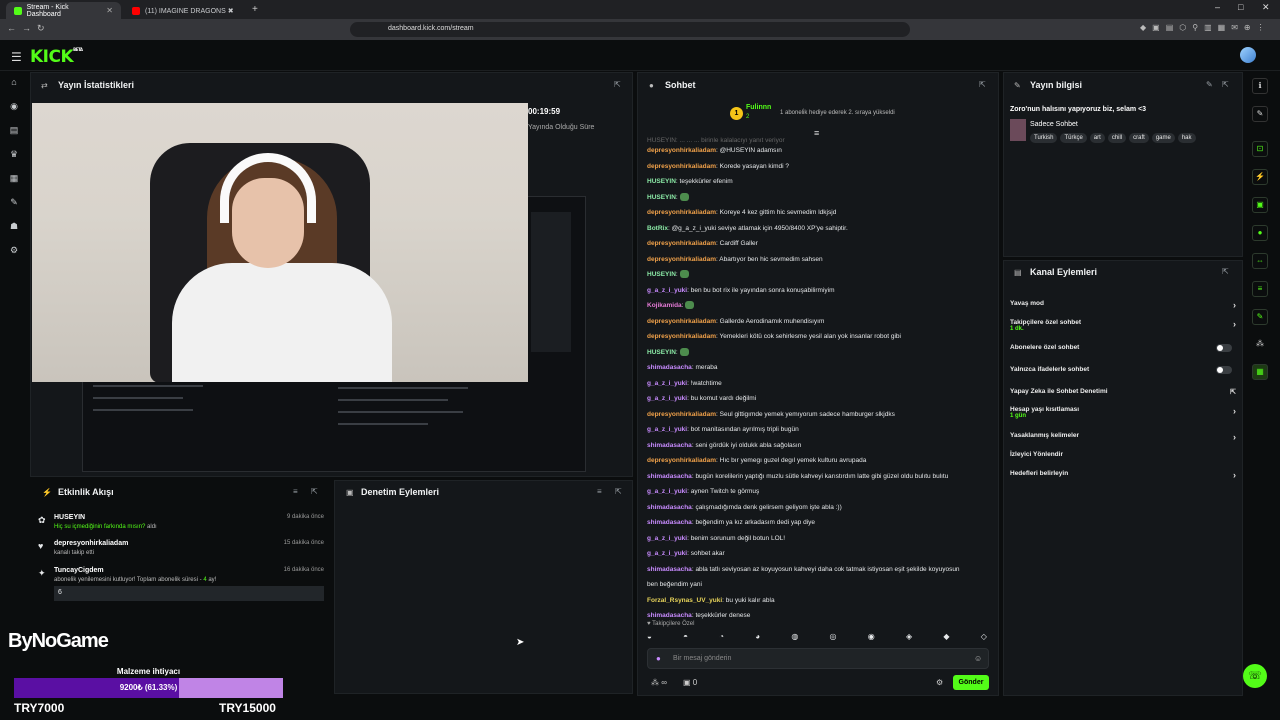 The width and height of the screenshot is (1280, 720). What do you see at coordinates (56, 57) in the screenshot?
I see `kick-logo: KICKBETA` at bounding box center [56, 57].